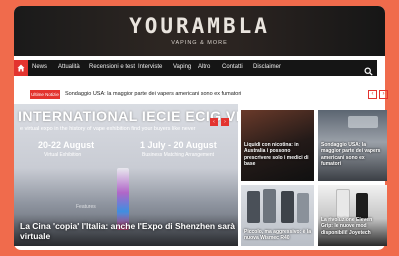 The height and width of the screenshot is (256, 399). I want to click on ticker-badge: Ultime Notizie, so click(45, 94).